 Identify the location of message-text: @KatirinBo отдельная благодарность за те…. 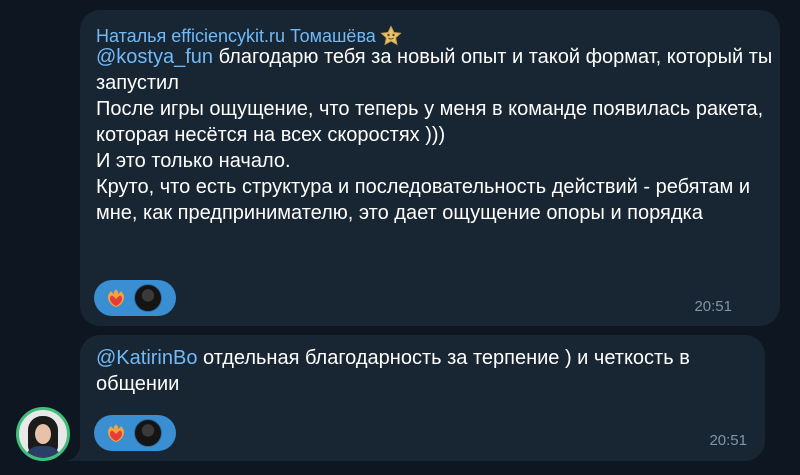
(426, 371).